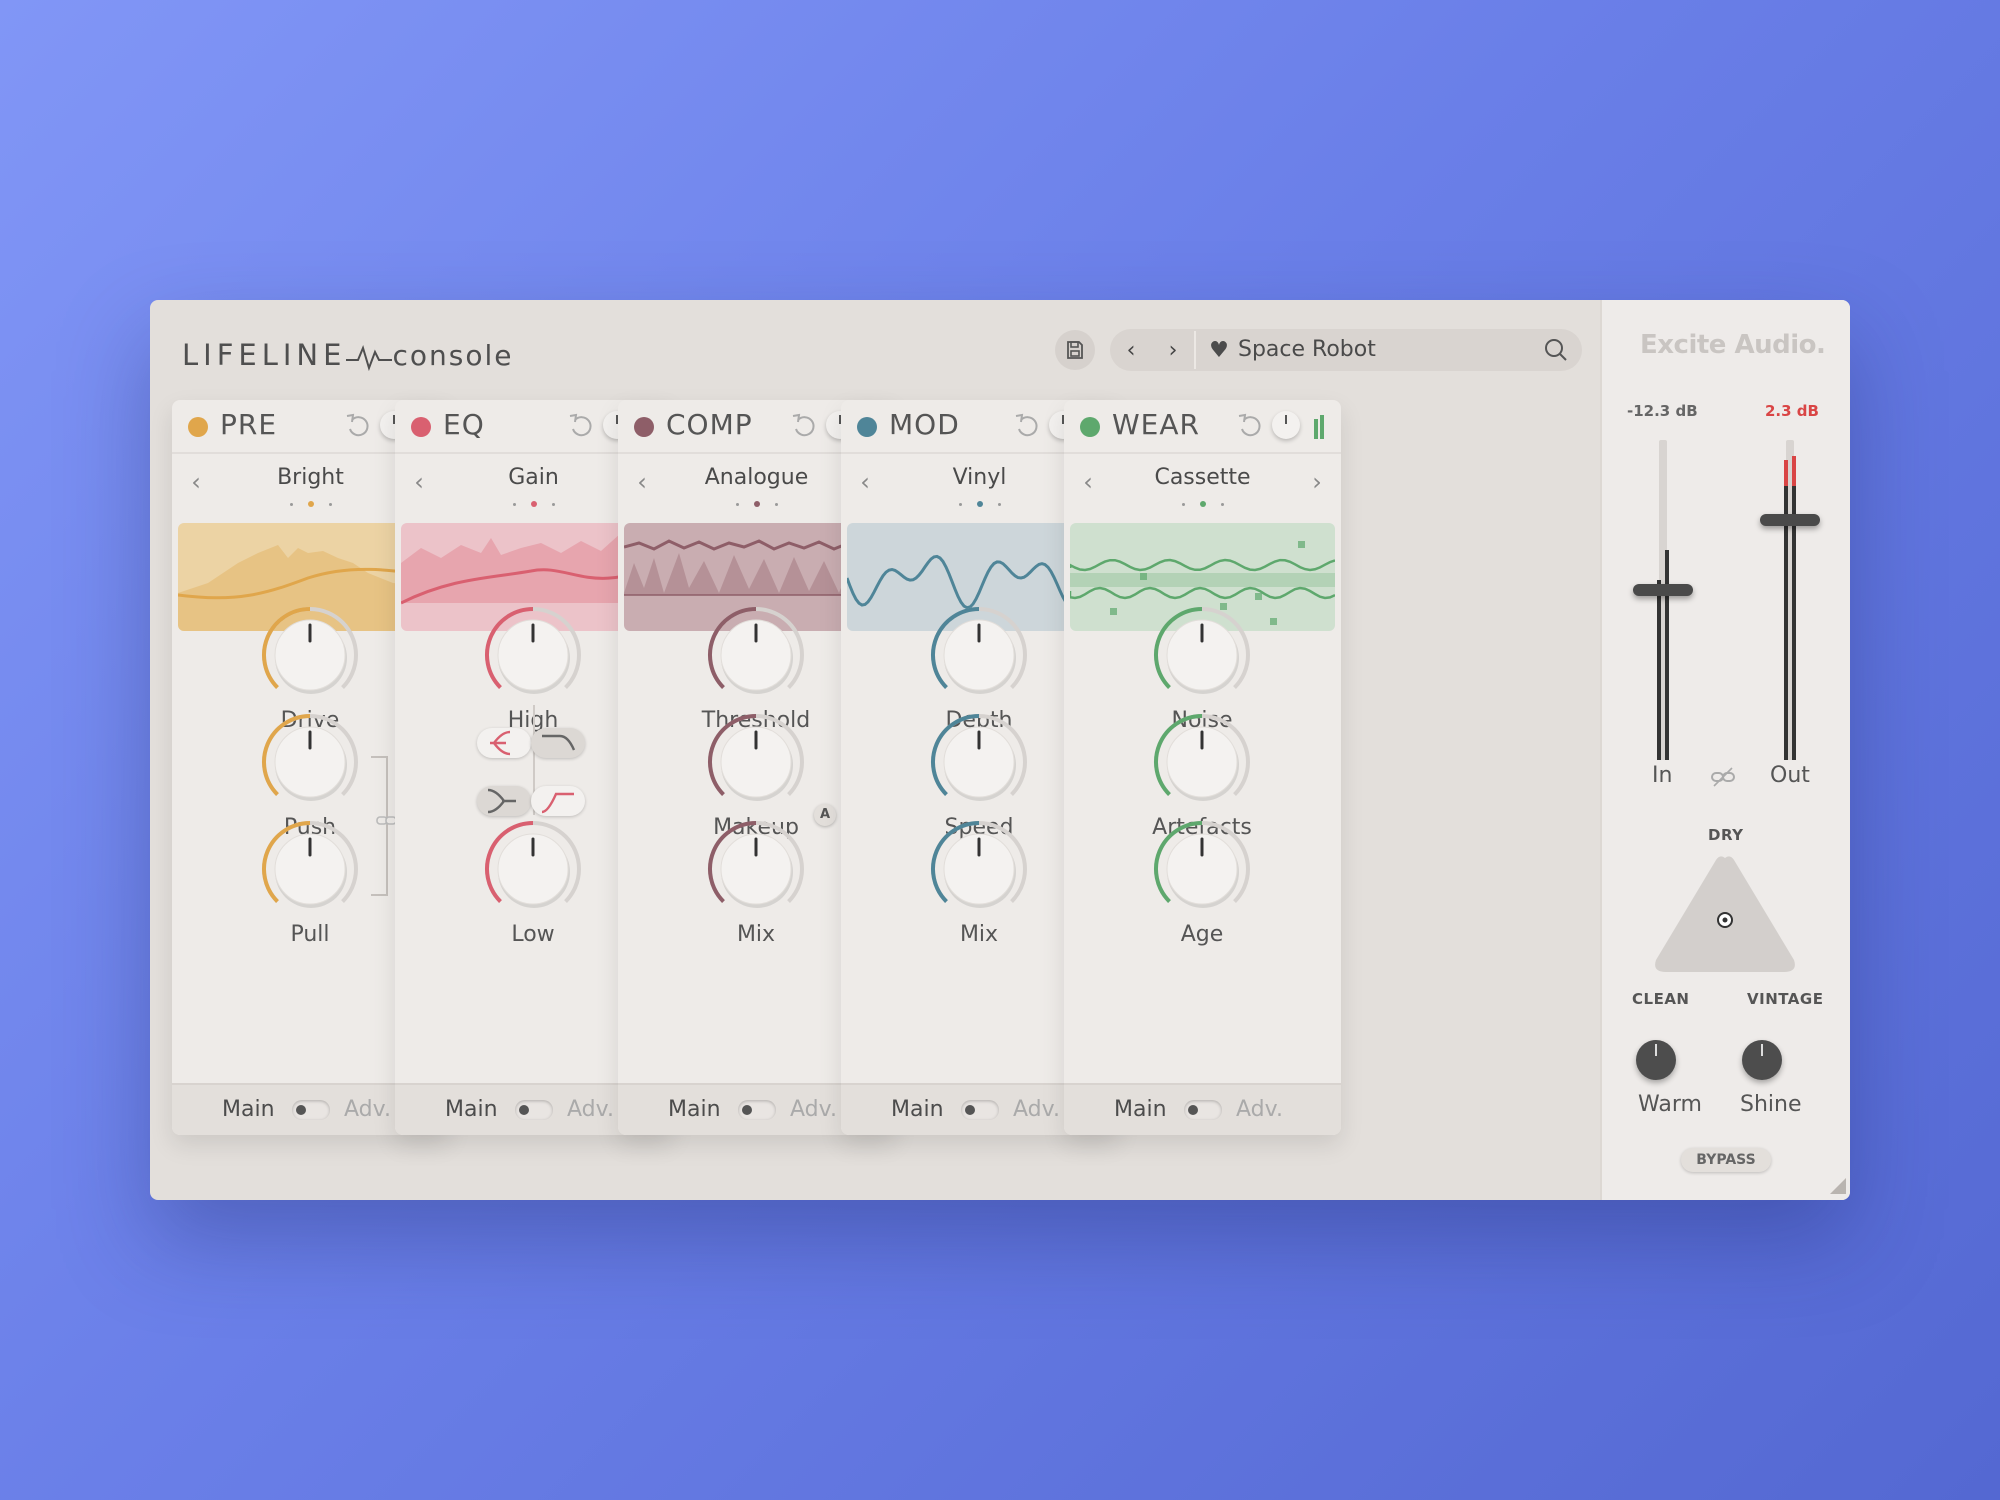  What do you see at coordinates (590, 1109) in the screenshot?
I see `module-eq-adv-tab: Adv.` at bounding box center [590, 1109].